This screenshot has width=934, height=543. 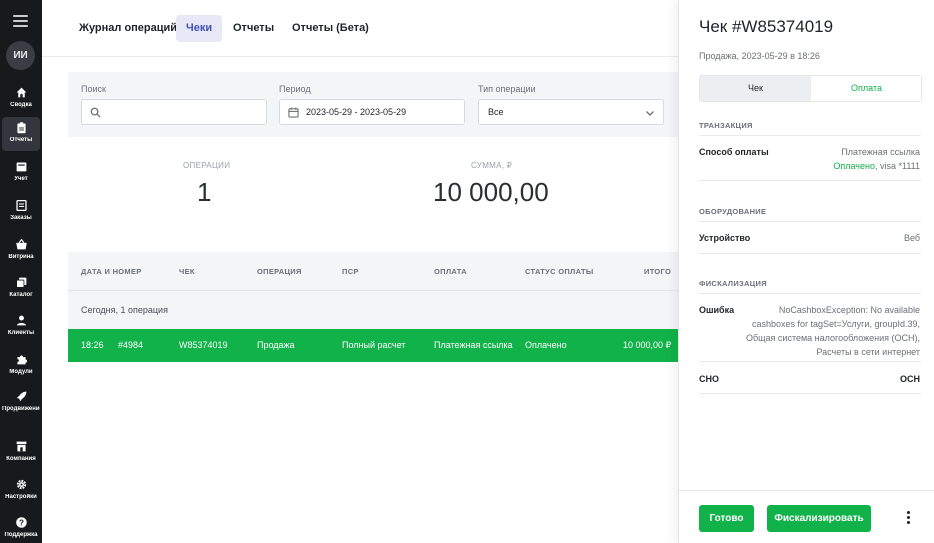 What do you see at coordinates (866, 88) in the screenshot?
I see `segment-payment: Оплата` at bounding box center [866, 88].